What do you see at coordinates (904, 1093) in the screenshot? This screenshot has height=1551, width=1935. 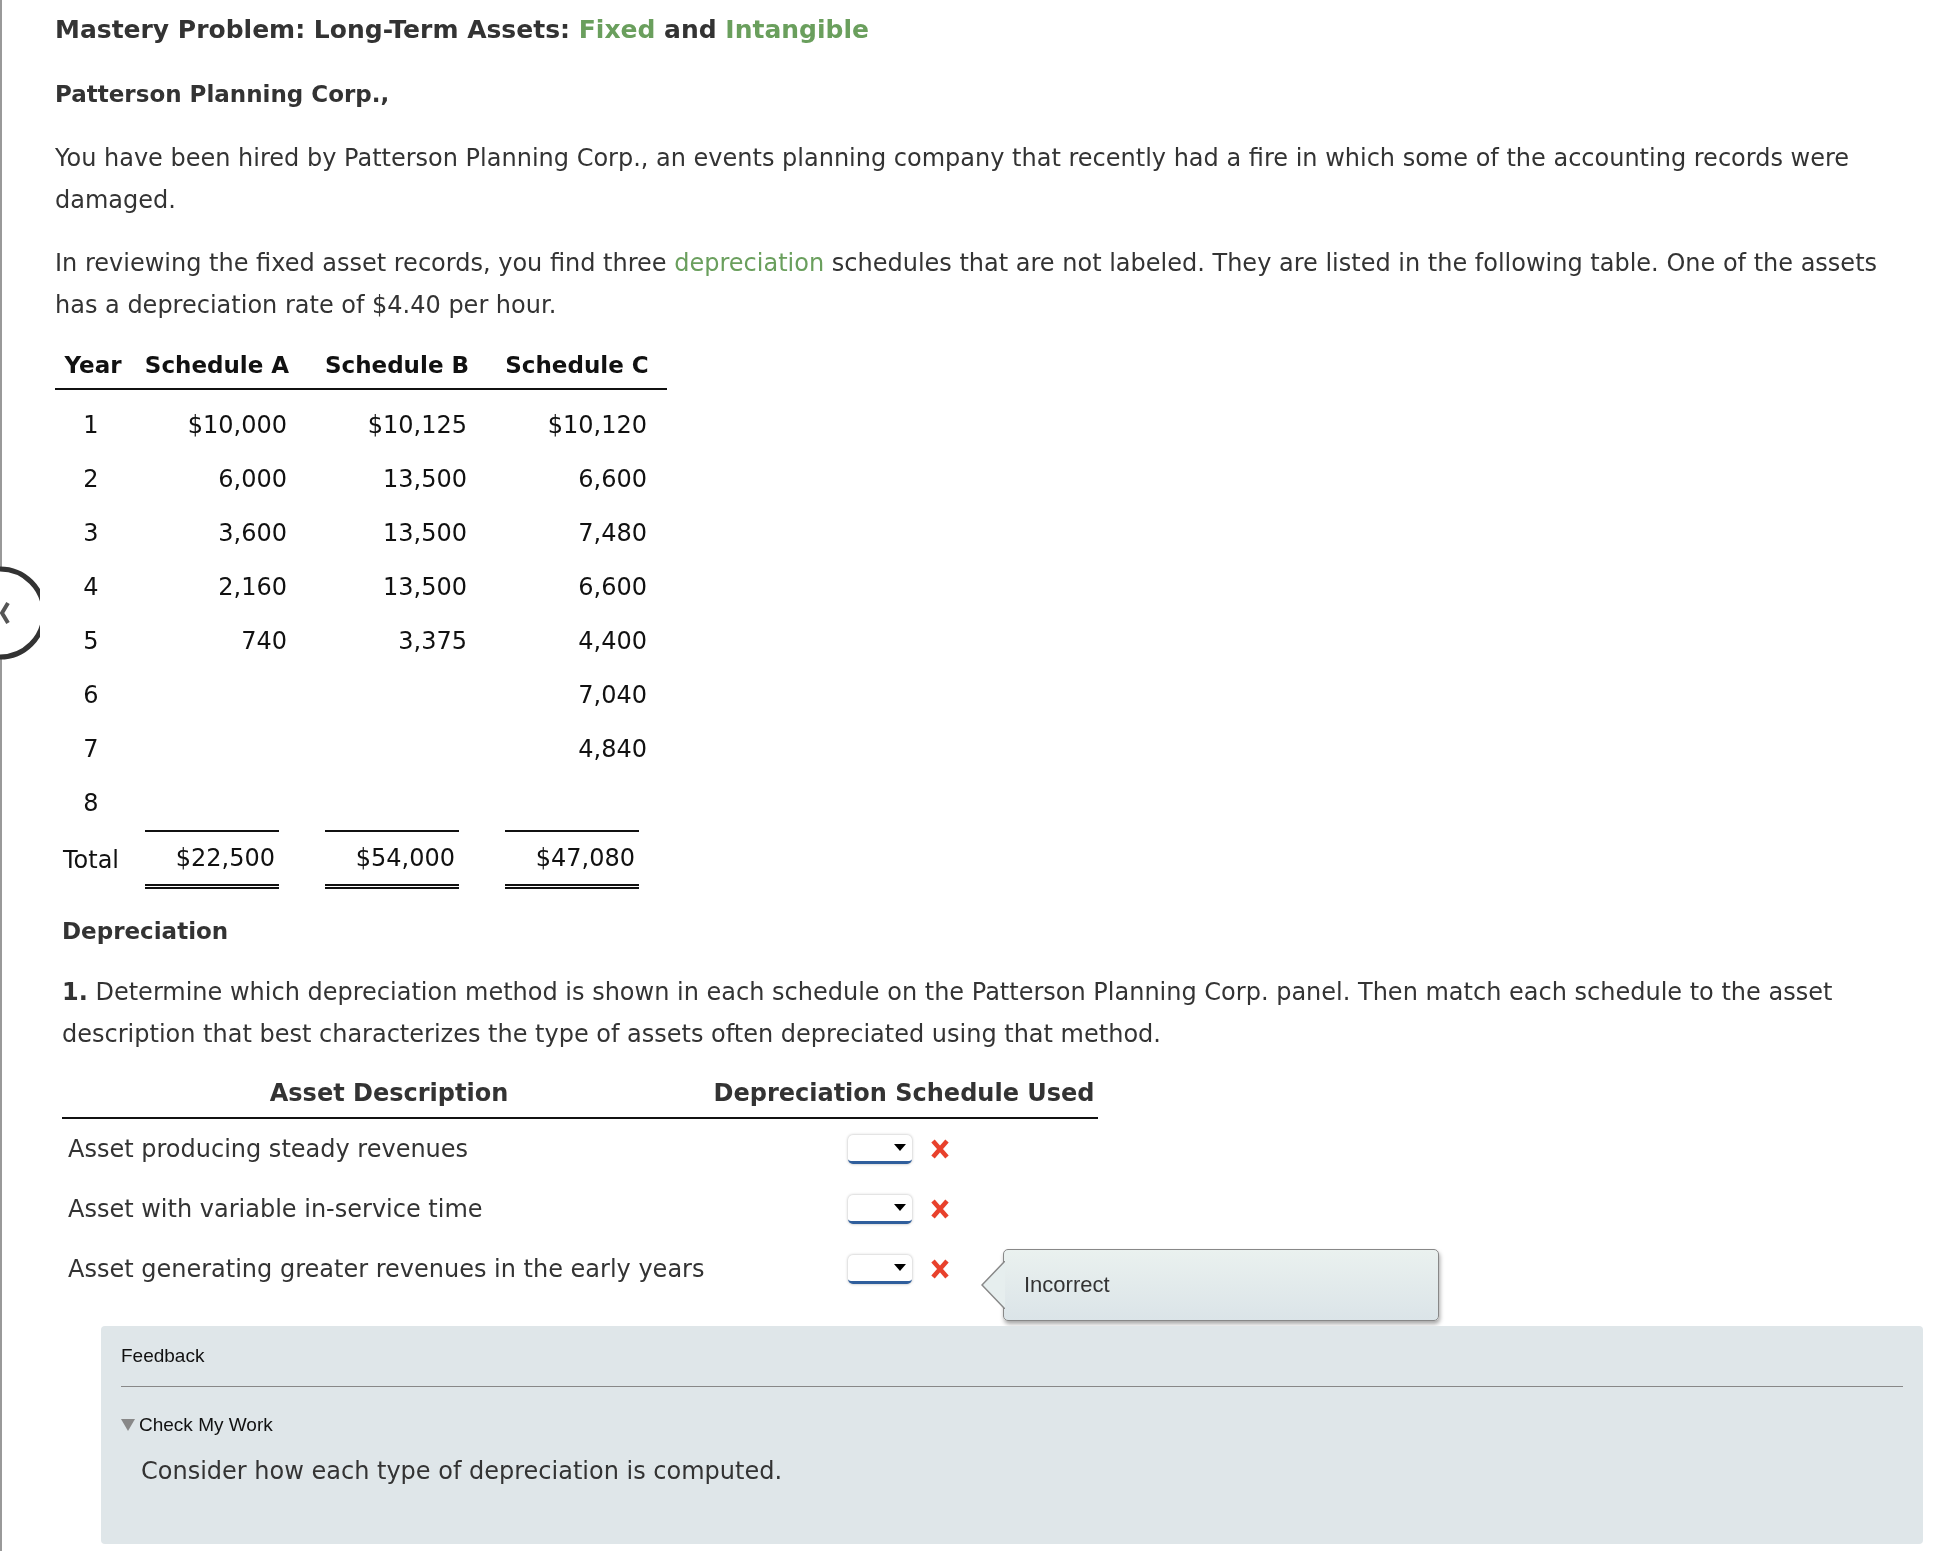 I see `column-header: Depreciation Schedule Used` at bounding box center [904, 1093].